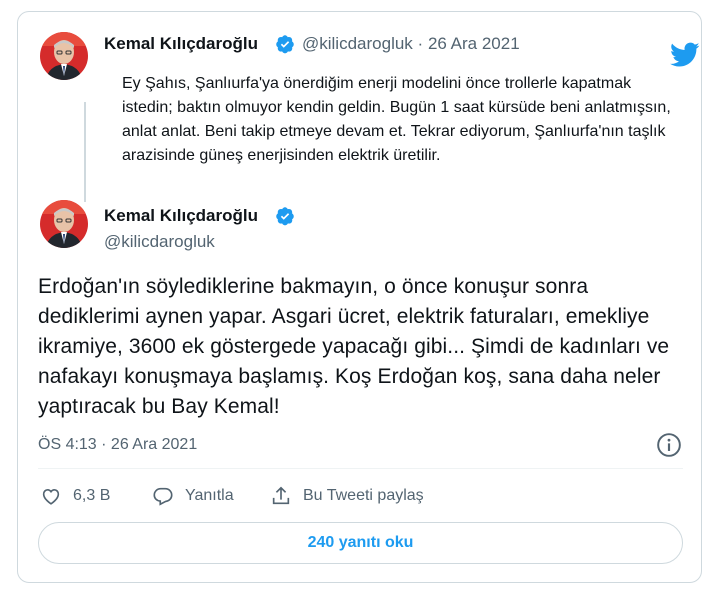  I want to click on author-handle: @kilicdarogluk · 26 Ara 2021, so click(411, 44).